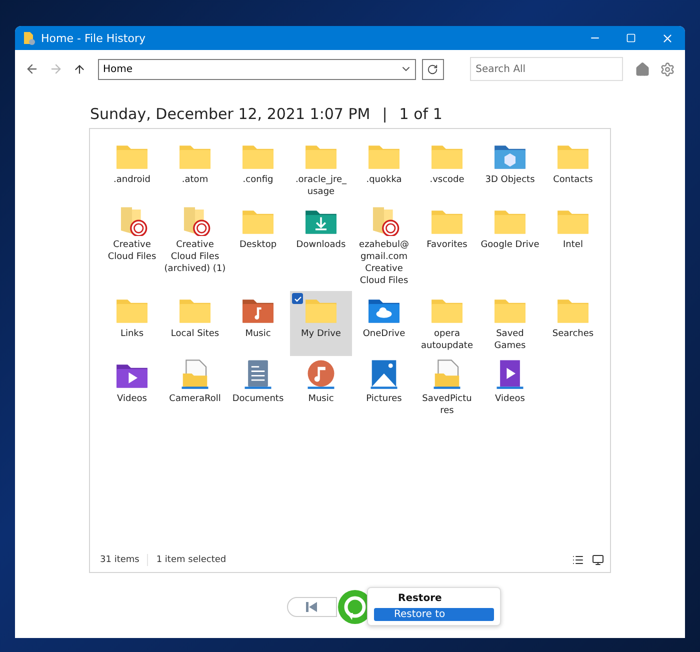  Describe the element at coordinates (195, 334) in the screenshot. I see `file-label: Local Sites` at that location.